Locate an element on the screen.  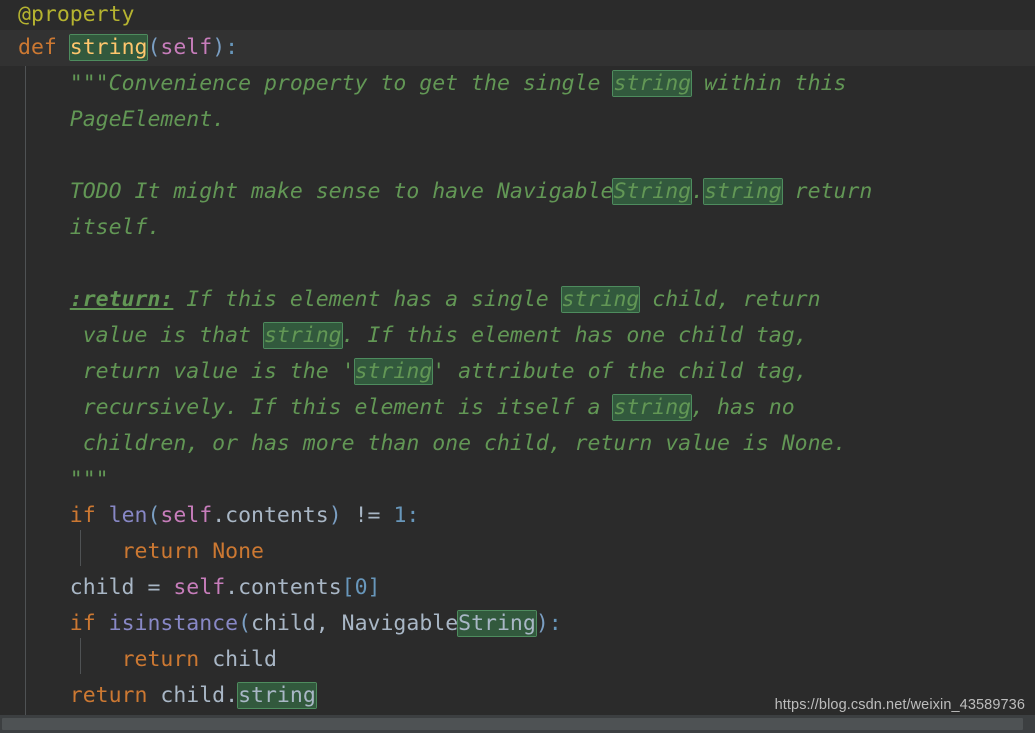
code-line-child-assign: child = self.contents[0] is located at coordinates (517, 588).